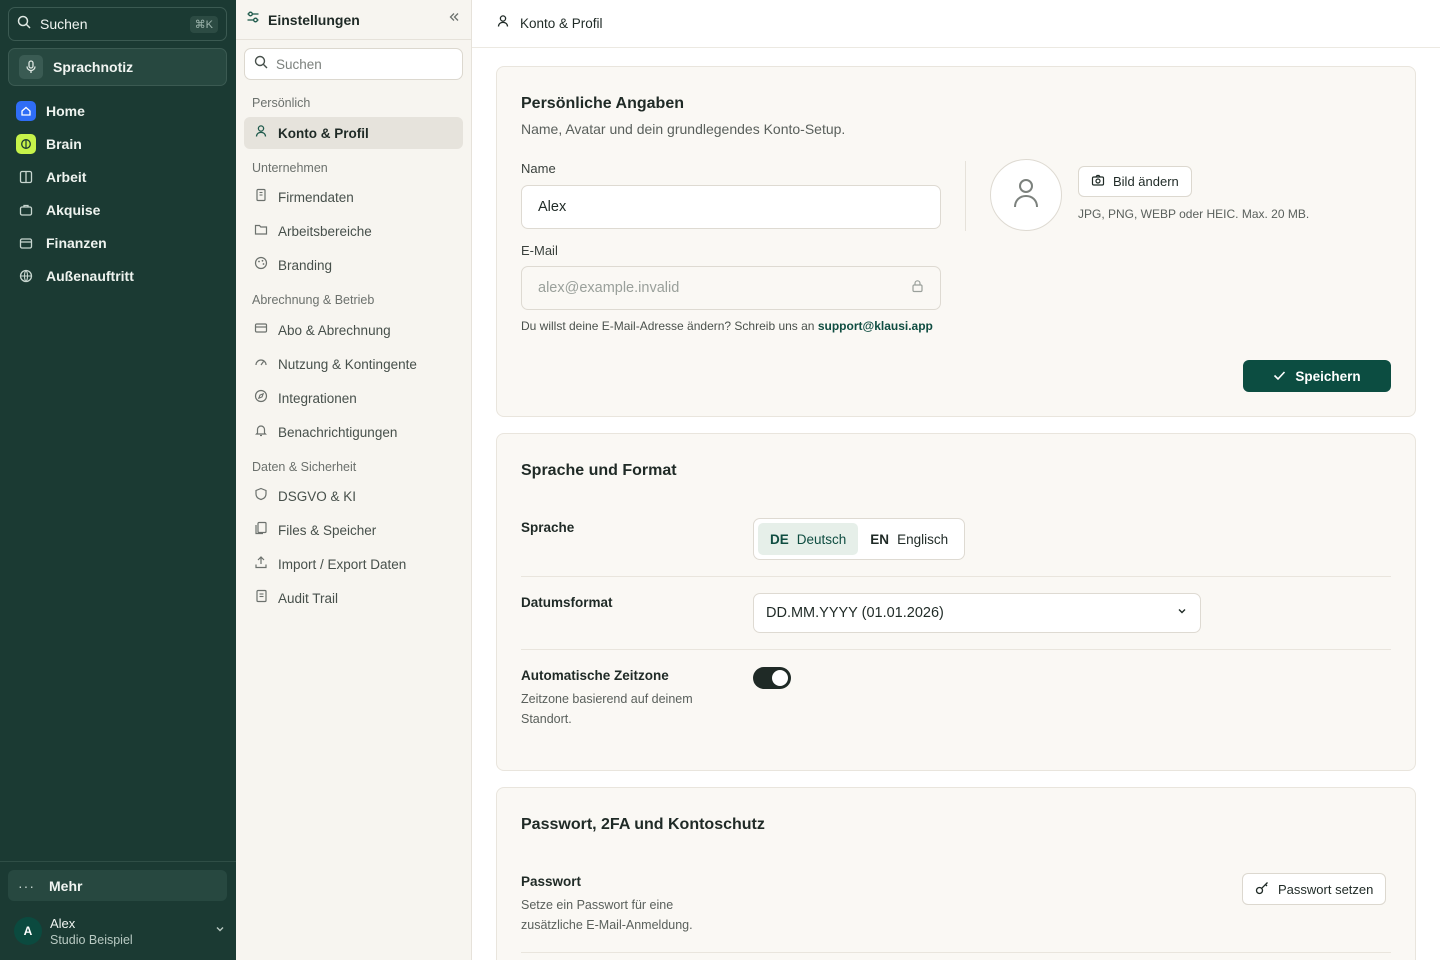 This screenshot has width=1440, height=960. Describe the element at coordinates (261, 330) in the screenshot. I see `credit-card-icon` at that location.